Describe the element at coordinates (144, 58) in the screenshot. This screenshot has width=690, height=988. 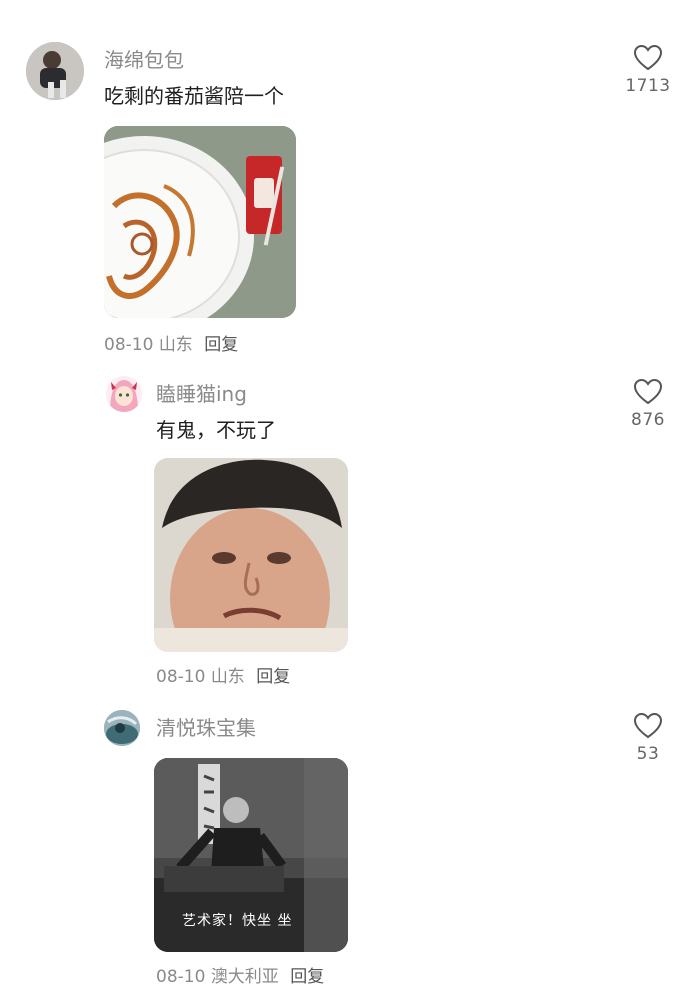
I see `comment-username: 海绵包包` at that location.